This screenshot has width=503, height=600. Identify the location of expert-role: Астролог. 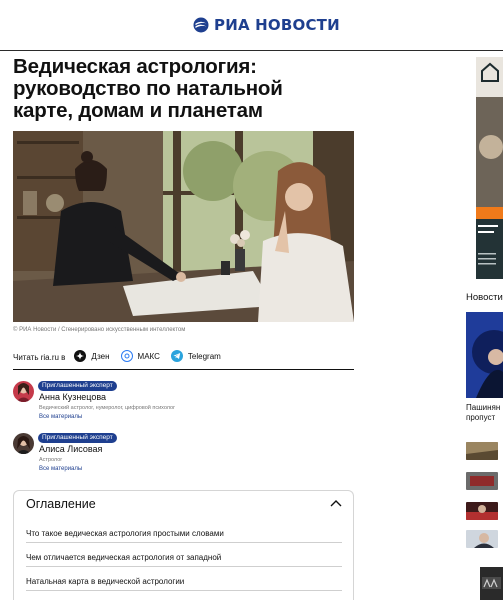
(51, 460).